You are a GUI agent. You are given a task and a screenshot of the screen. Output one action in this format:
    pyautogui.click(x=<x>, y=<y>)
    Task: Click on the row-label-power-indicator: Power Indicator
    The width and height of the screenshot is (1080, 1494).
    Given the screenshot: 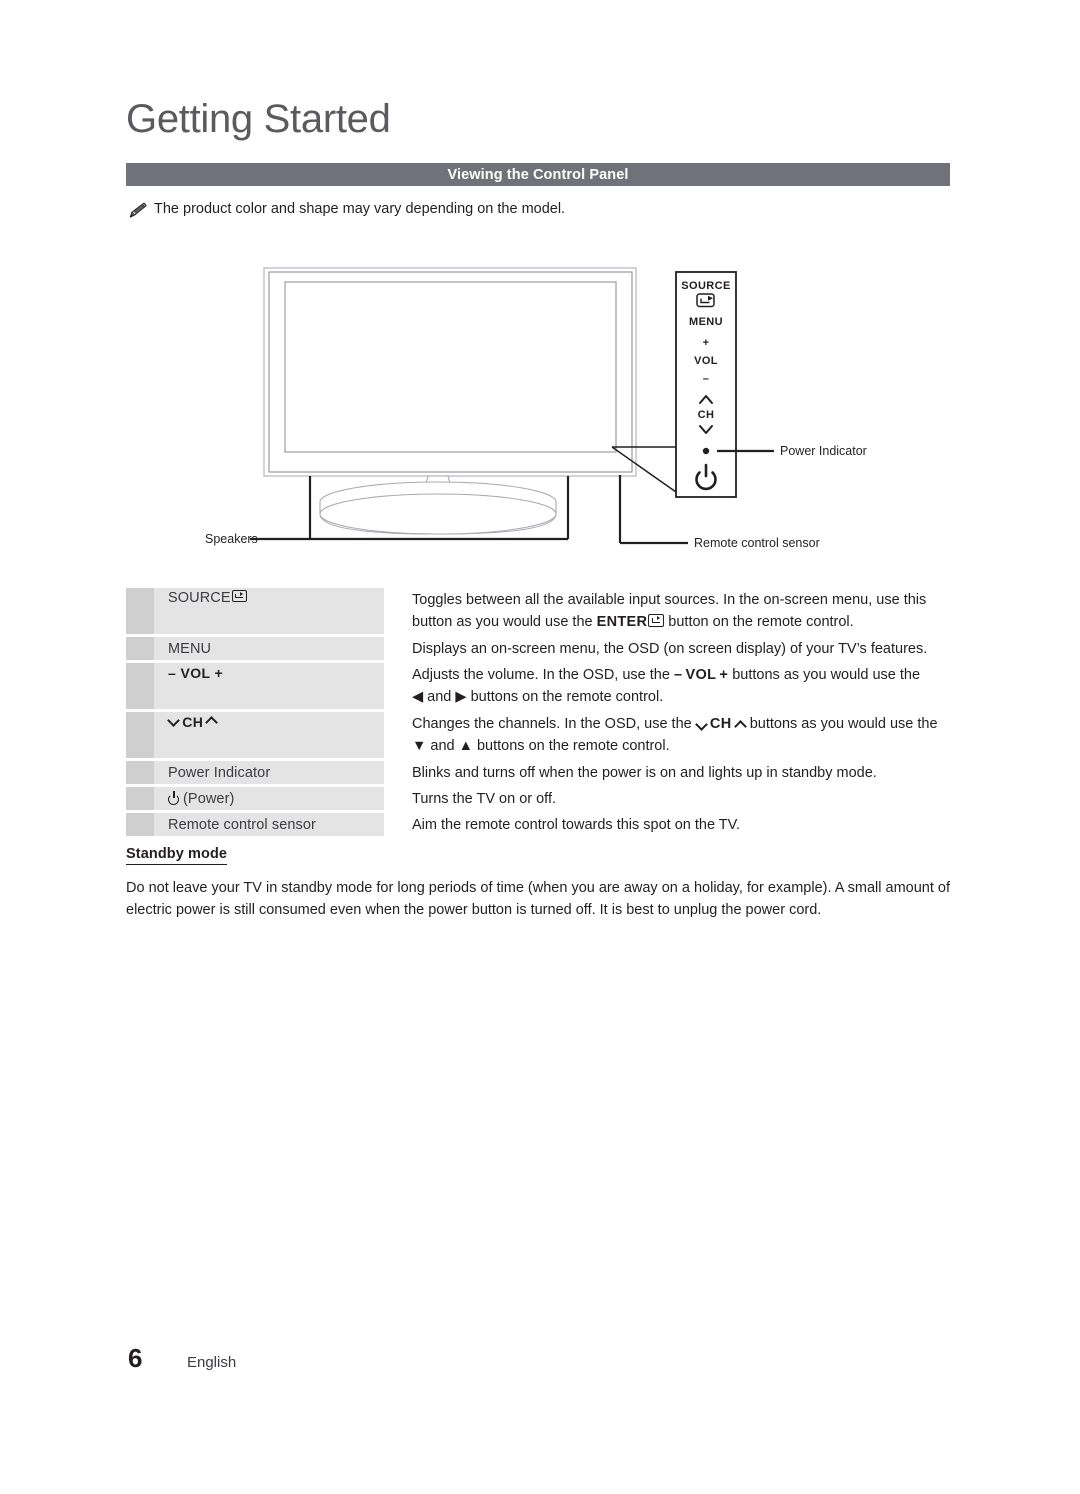 What is the action you would take?
    pyautogui.click(x=269, y=773)
    